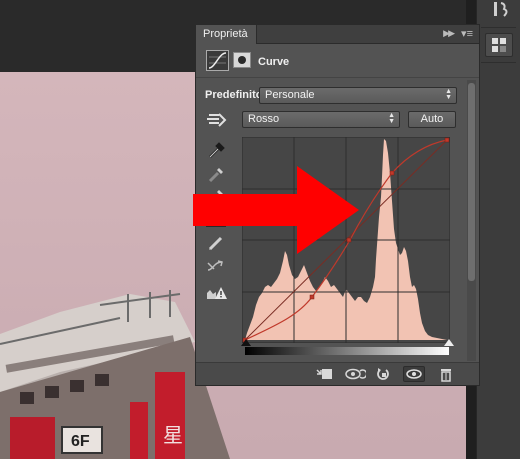 The image size is (520, 459). What do you see at coordinates (449, 33) in the screenshot?
I see `collapse-icon: ▶▶` at bounding box center [449, 33].